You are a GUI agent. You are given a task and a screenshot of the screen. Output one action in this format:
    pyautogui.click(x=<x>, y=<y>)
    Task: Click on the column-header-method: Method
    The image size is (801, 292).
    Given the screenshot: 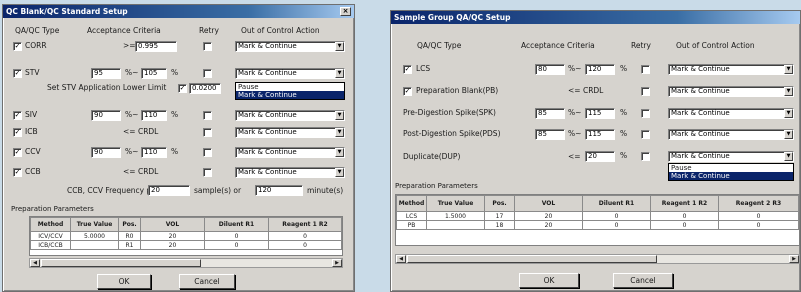 What is the action you would take?
    pyautogui.click(x=50, y=224)
    